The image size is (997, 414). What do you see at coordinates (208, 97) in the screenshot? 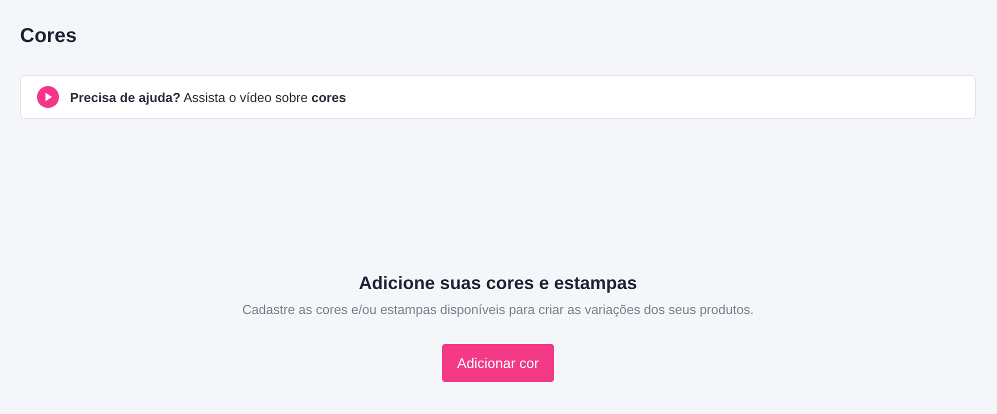
I see `help-text: Precisa de ajuda? Assista o vídeo sobre cores` at bounding box center [208, 97].